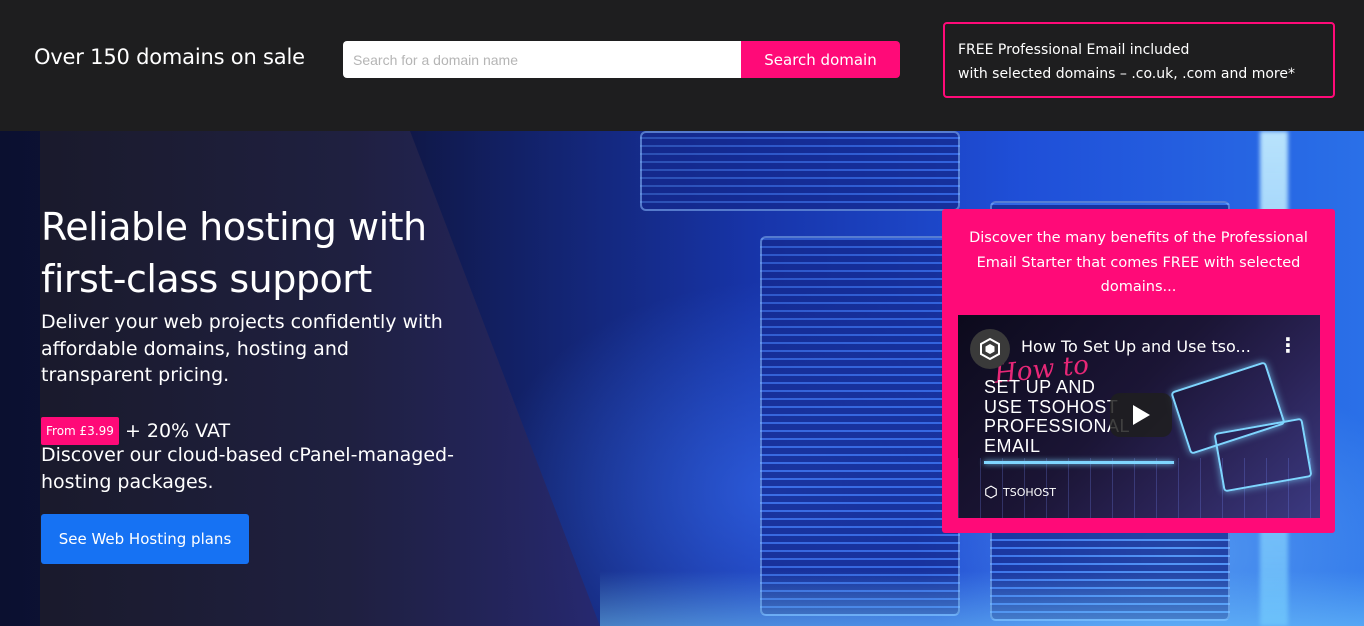 This screenshot has width=1364, height=626. I want to click on video-brand-label: TSOHOST, so click(1029, 492).